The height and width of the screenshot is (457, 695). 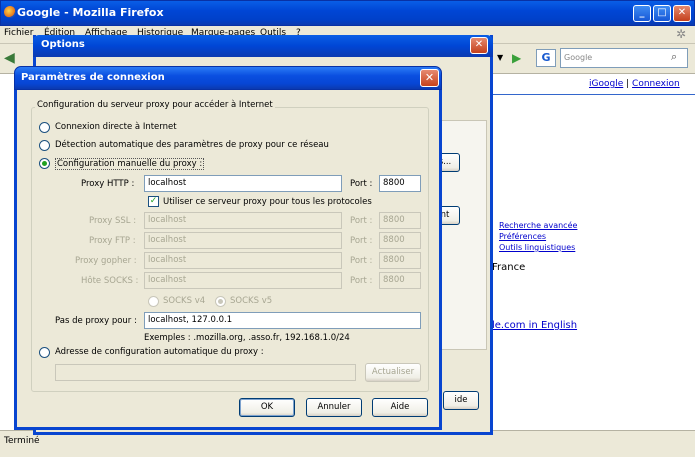 What do you see at coordinates (429, 78) in the screenshot?
I see `connexion-close-button: ✕` at bounding box center [429, 78].